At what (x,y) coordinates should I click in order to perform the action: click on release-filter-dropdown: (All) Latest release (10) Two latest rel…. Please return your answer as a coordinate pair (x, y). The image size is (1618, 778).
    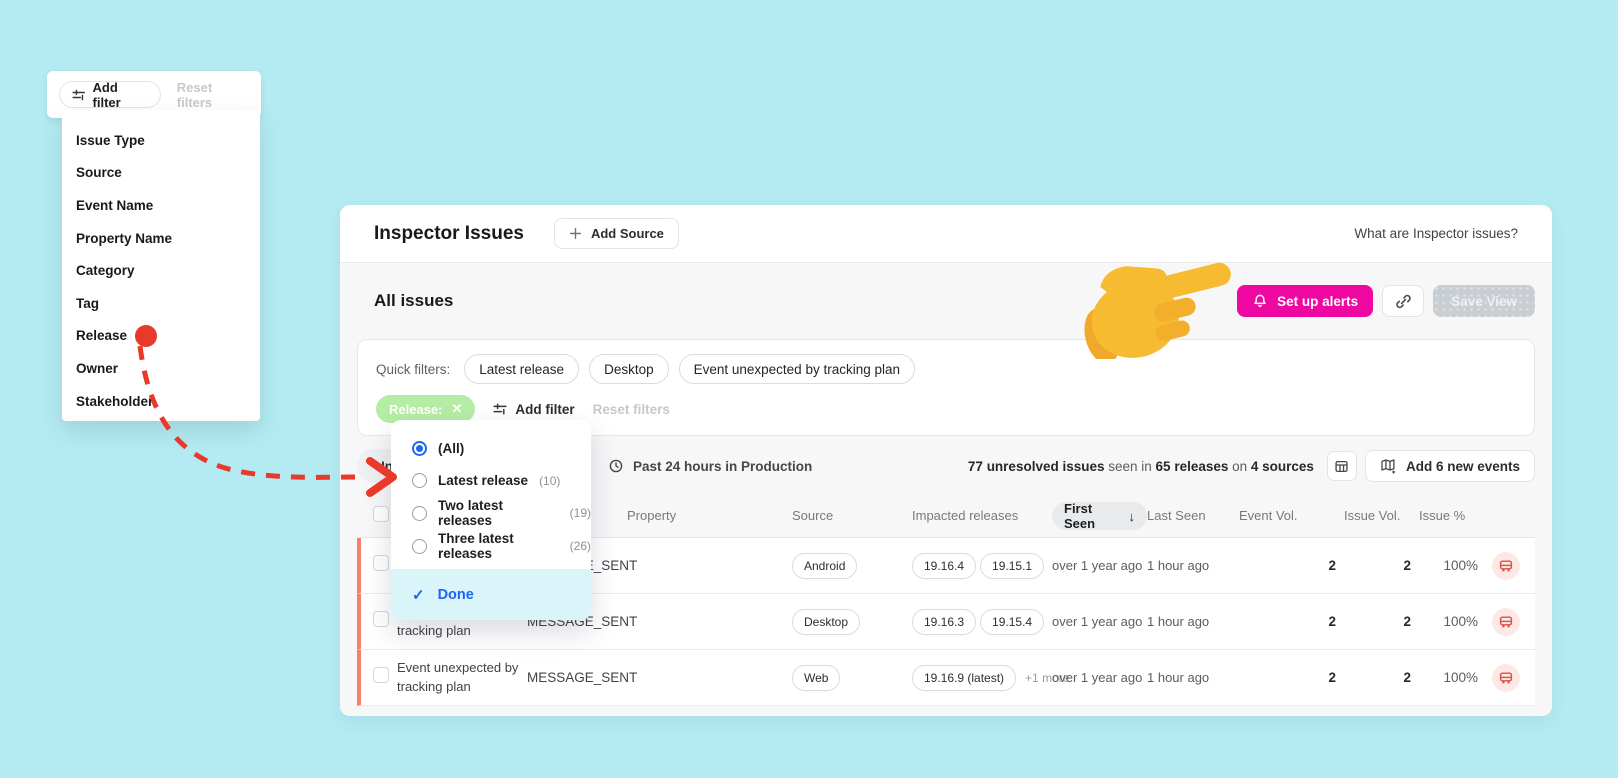
    Looking at the image, I should click on (491, 520).